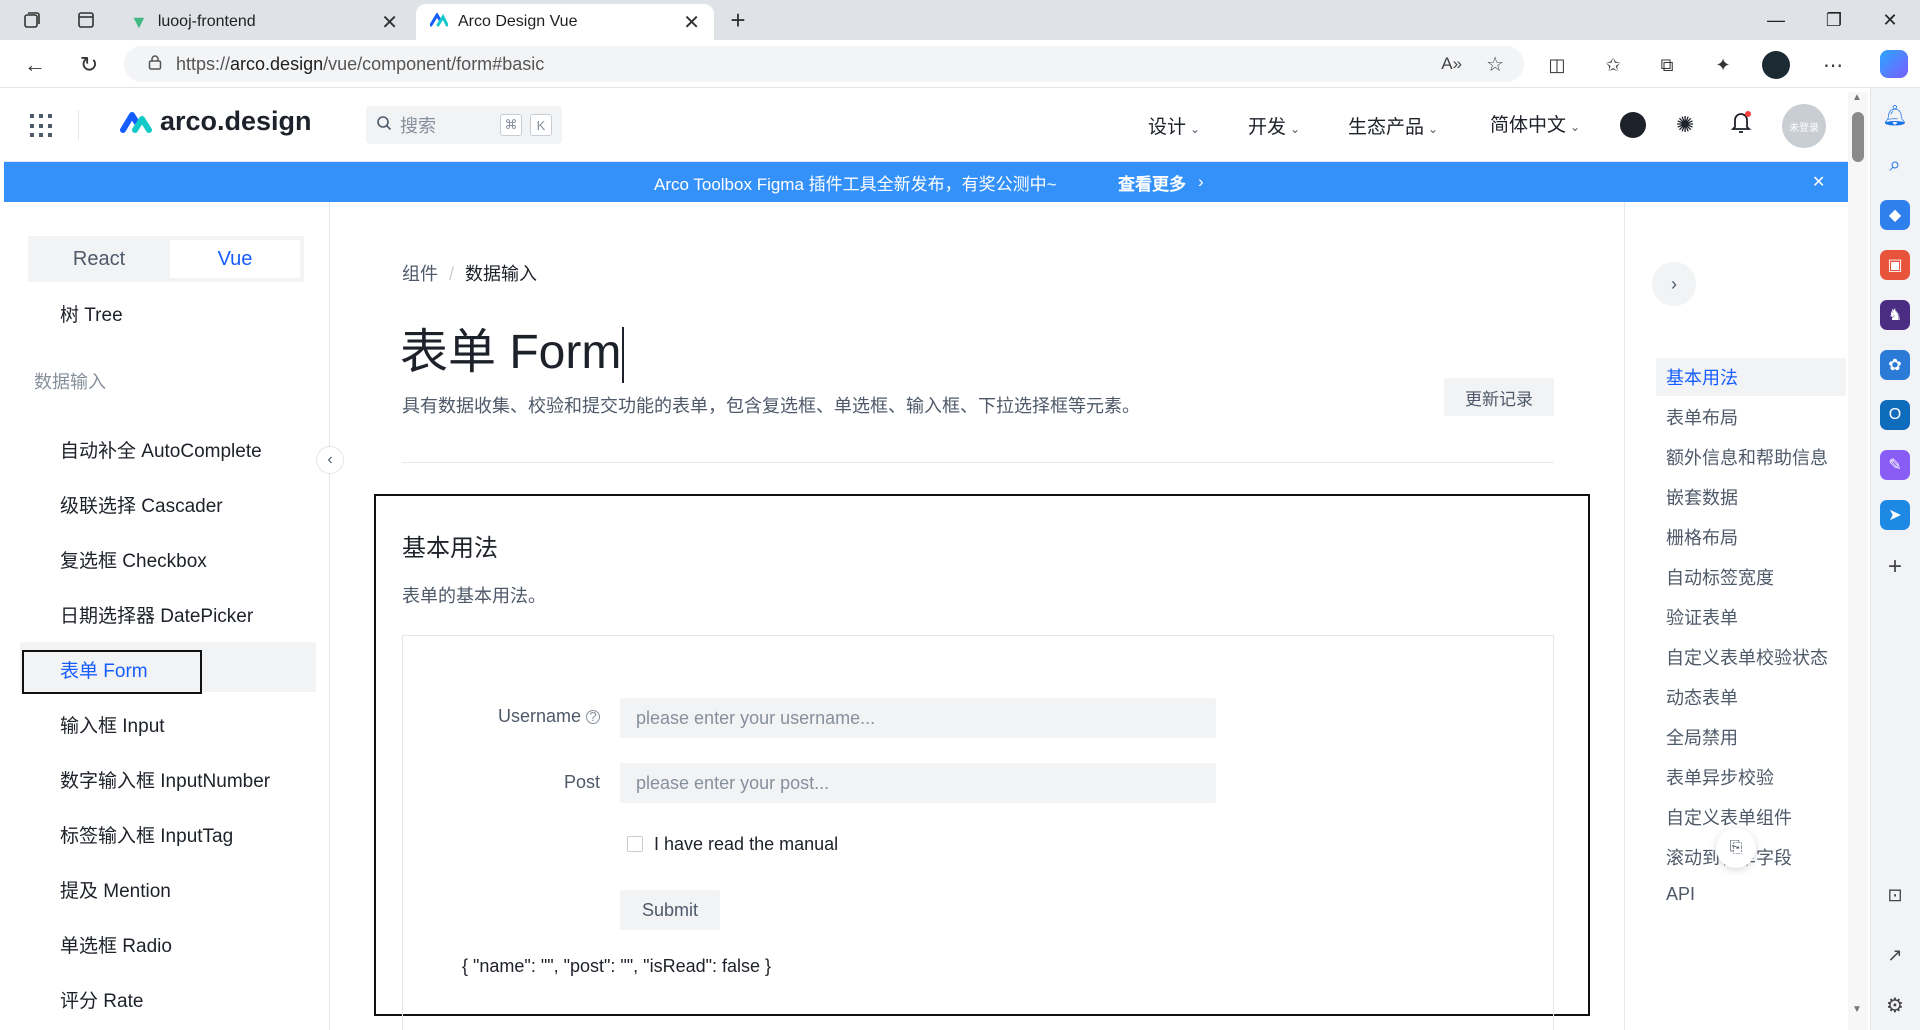 This screenshot has height=1030, width=1920. Describe the element at coordinates (1776, 20) in the screenshot. I see `minimize-button: —` at that location.